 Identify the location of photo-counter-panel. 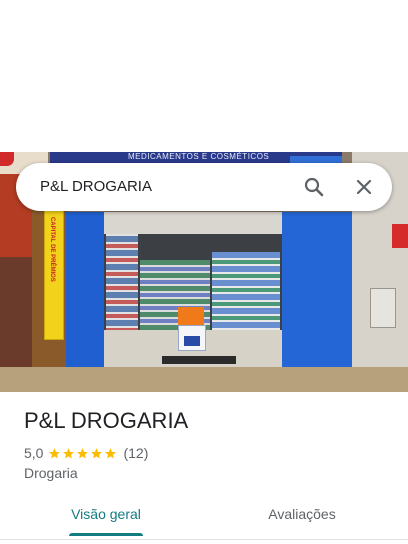
(192, 341).